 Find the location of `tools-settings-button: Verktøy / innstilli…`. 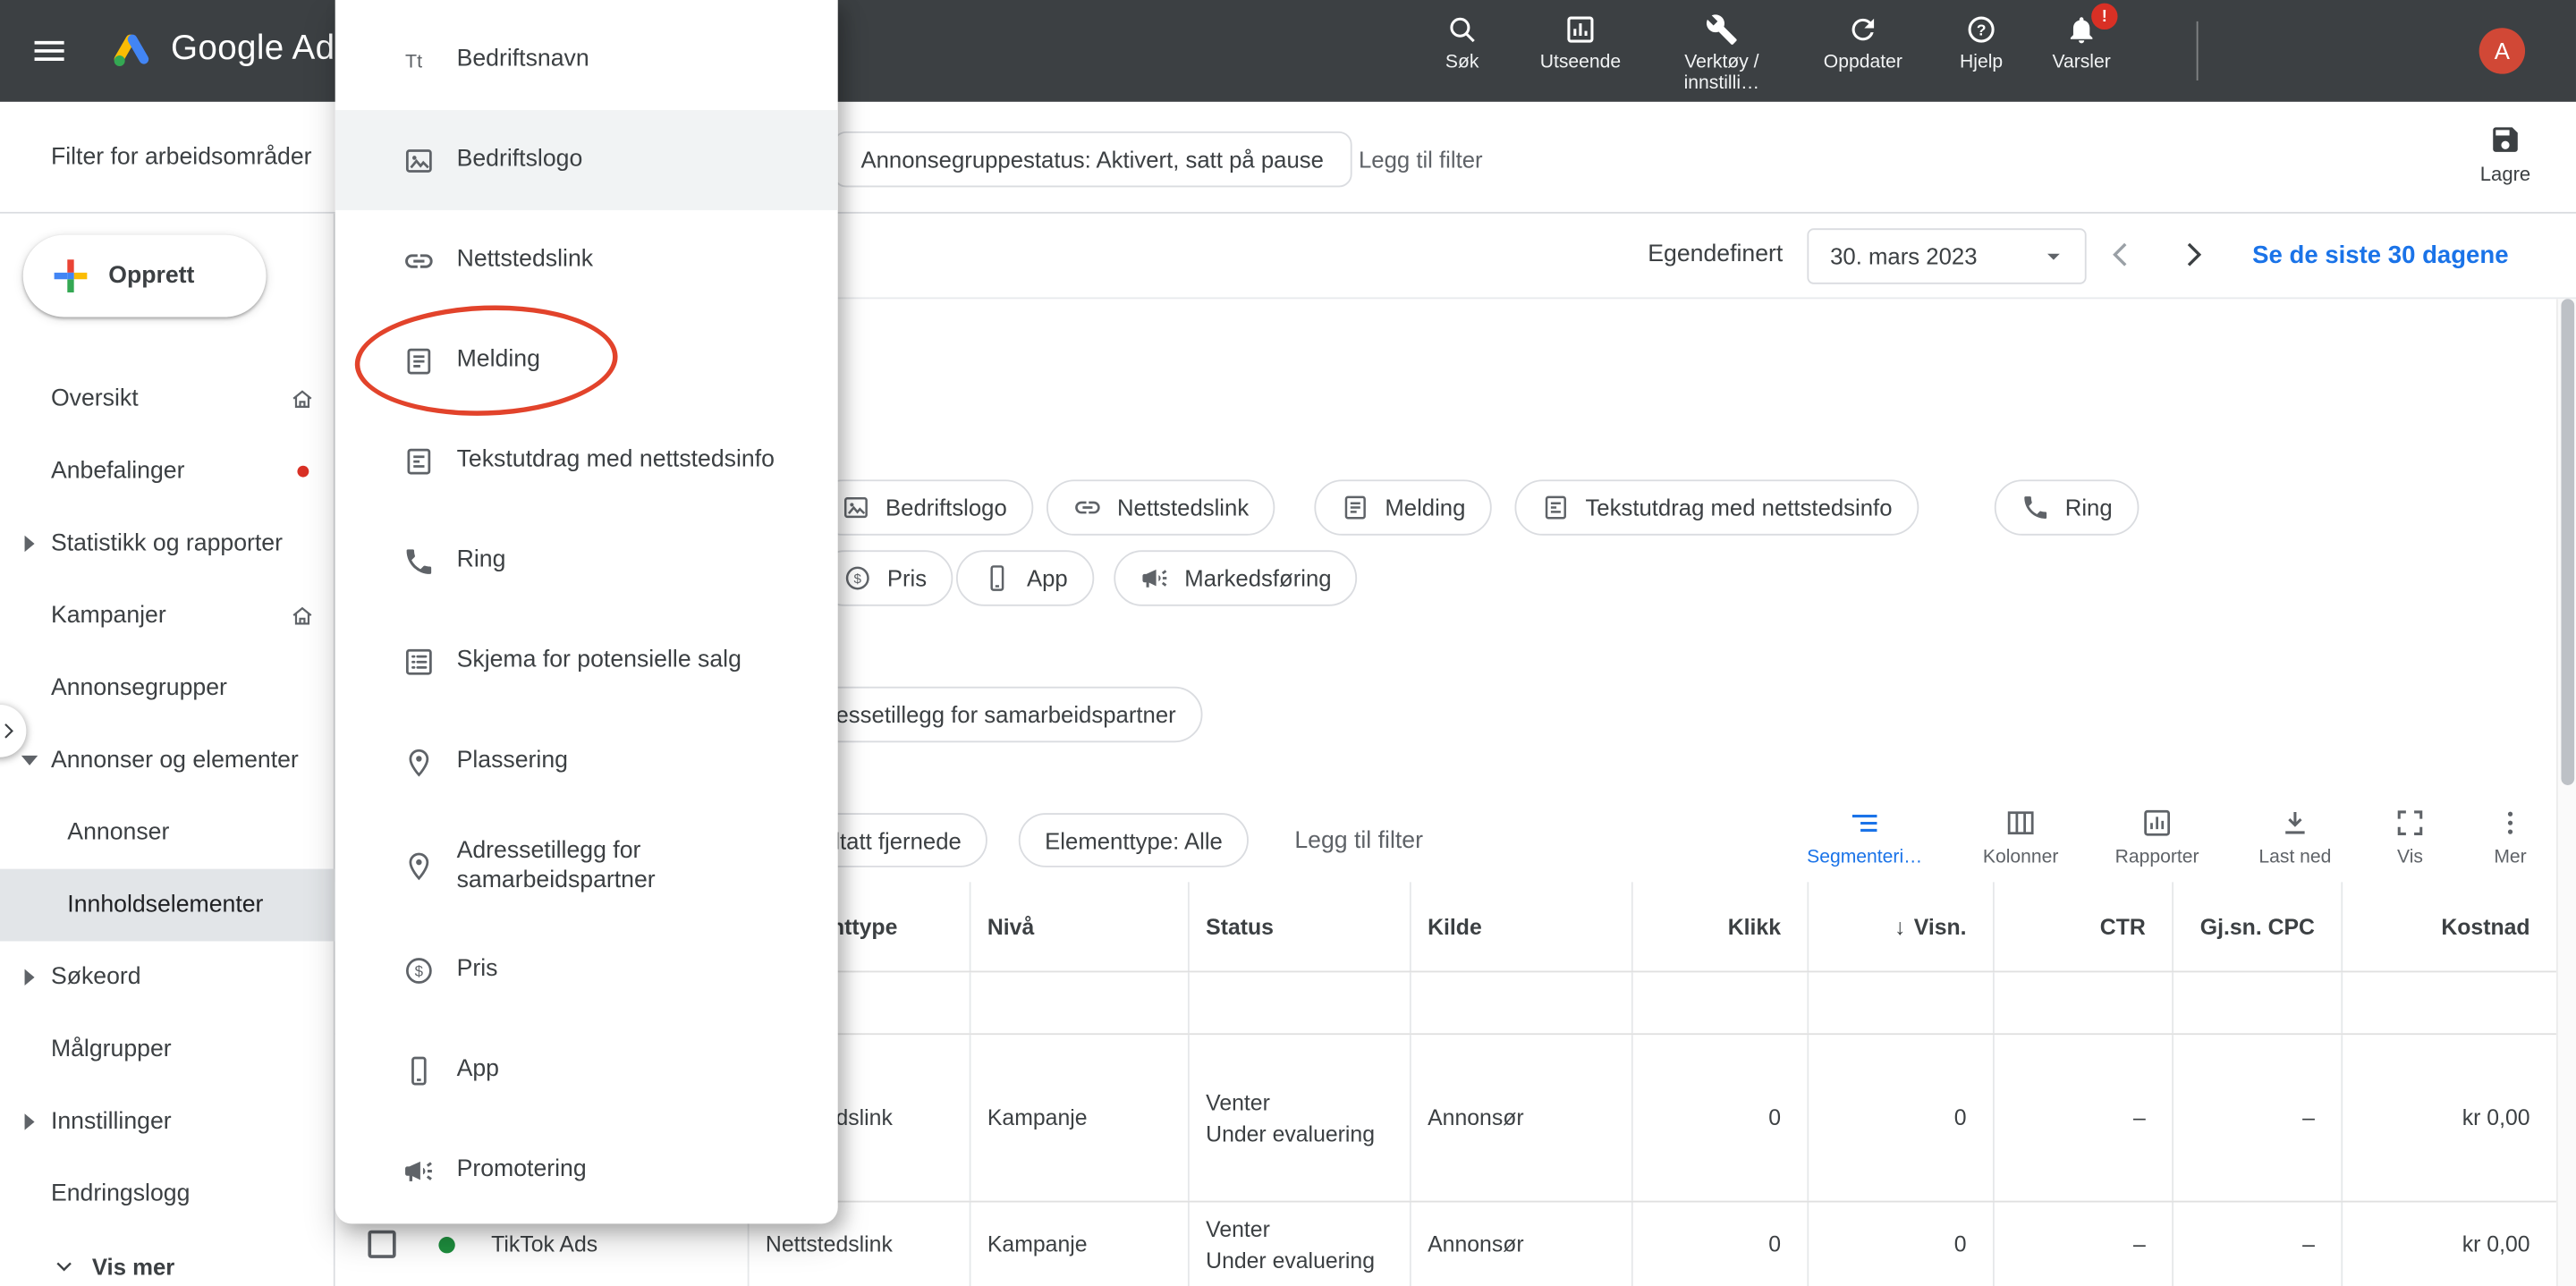

tools-settings-button: Verktøy / innstilli… is located at coordinates (1721, 53).